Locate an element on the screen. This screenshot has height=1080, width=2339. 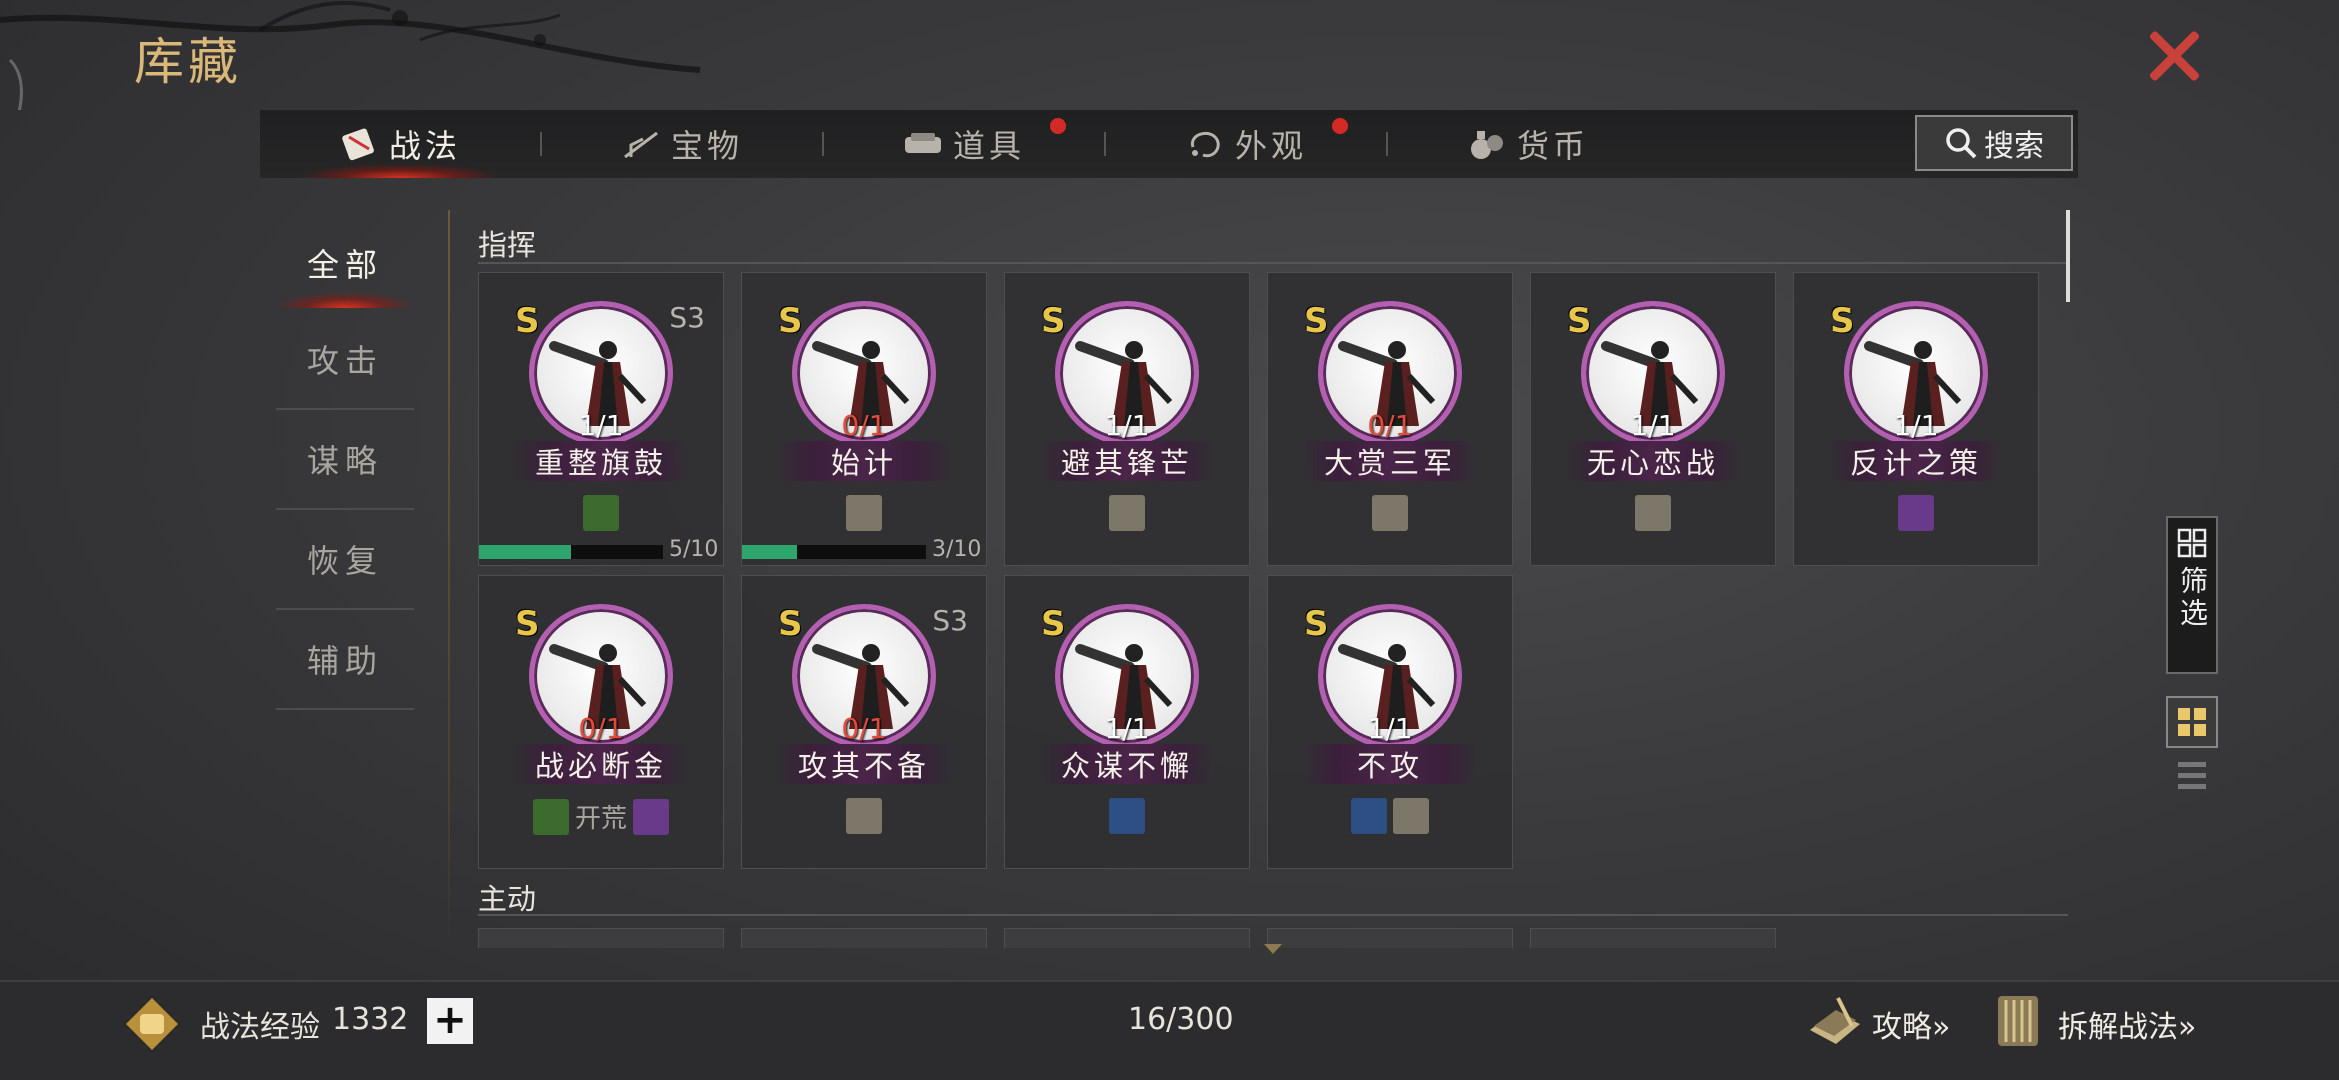
section-divider is located at coordinates (1273, 263).